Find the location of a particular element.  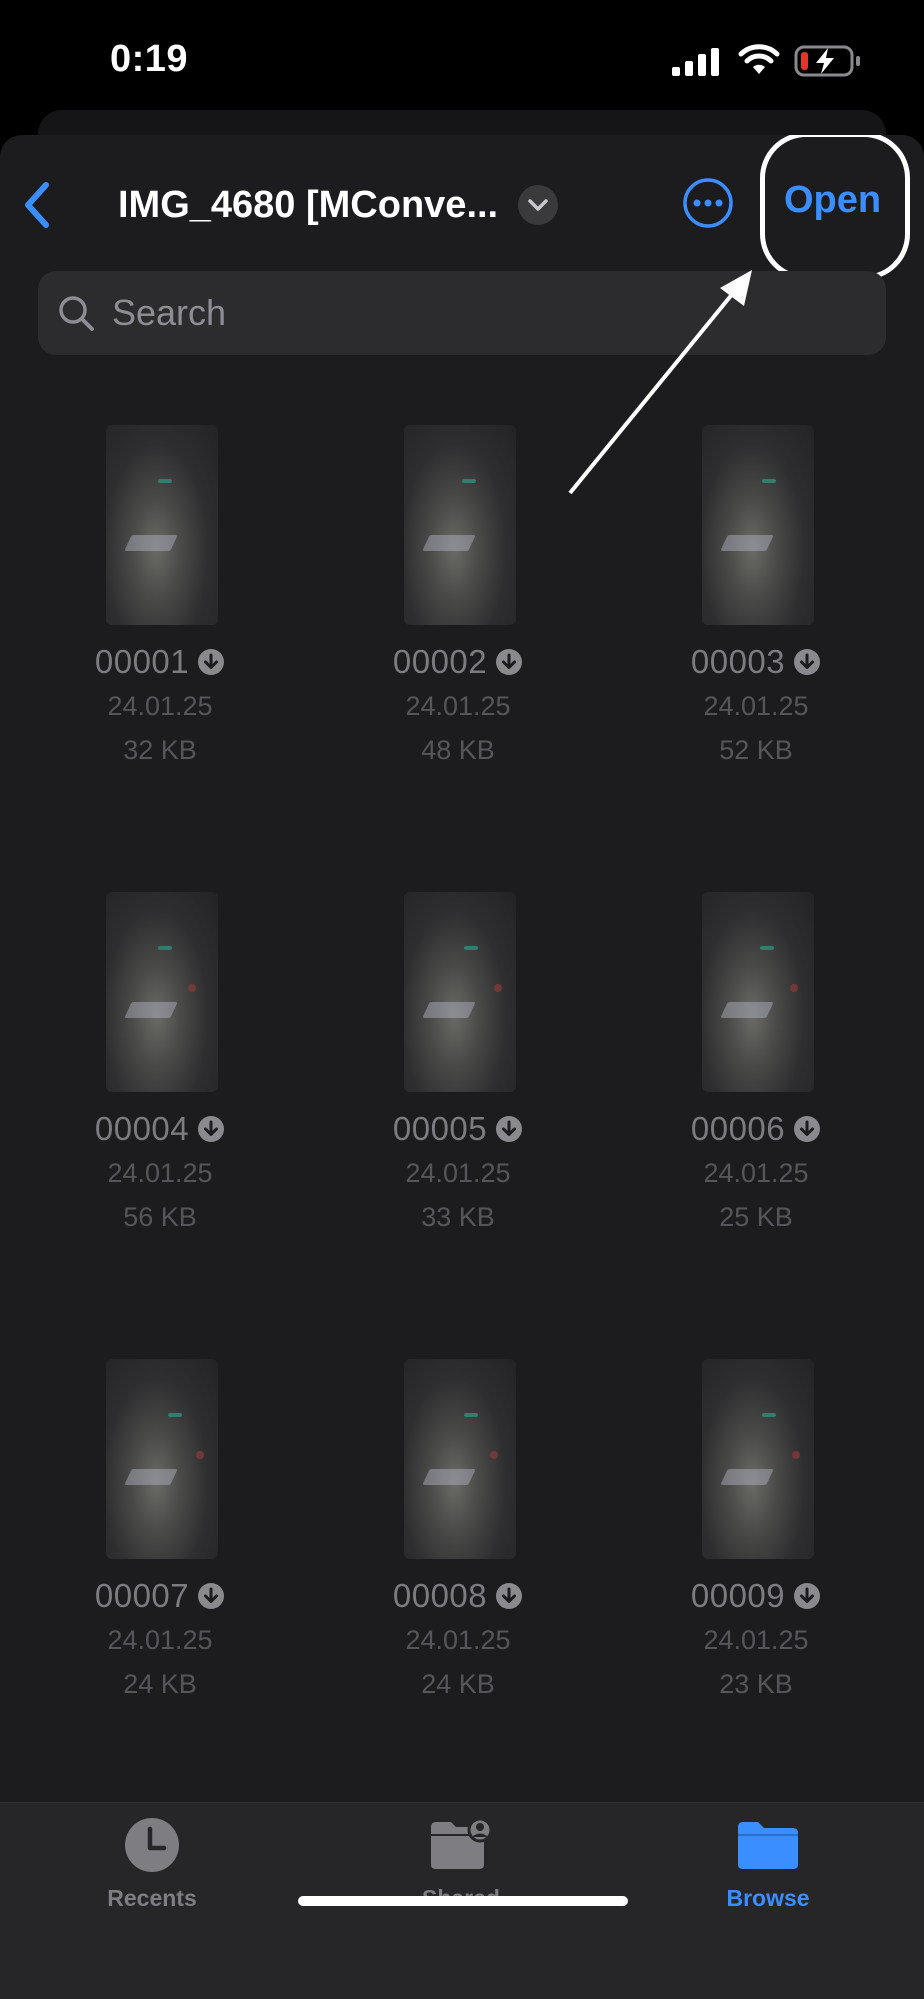

status-time: 0:19 is located at coordinates (149, 59).